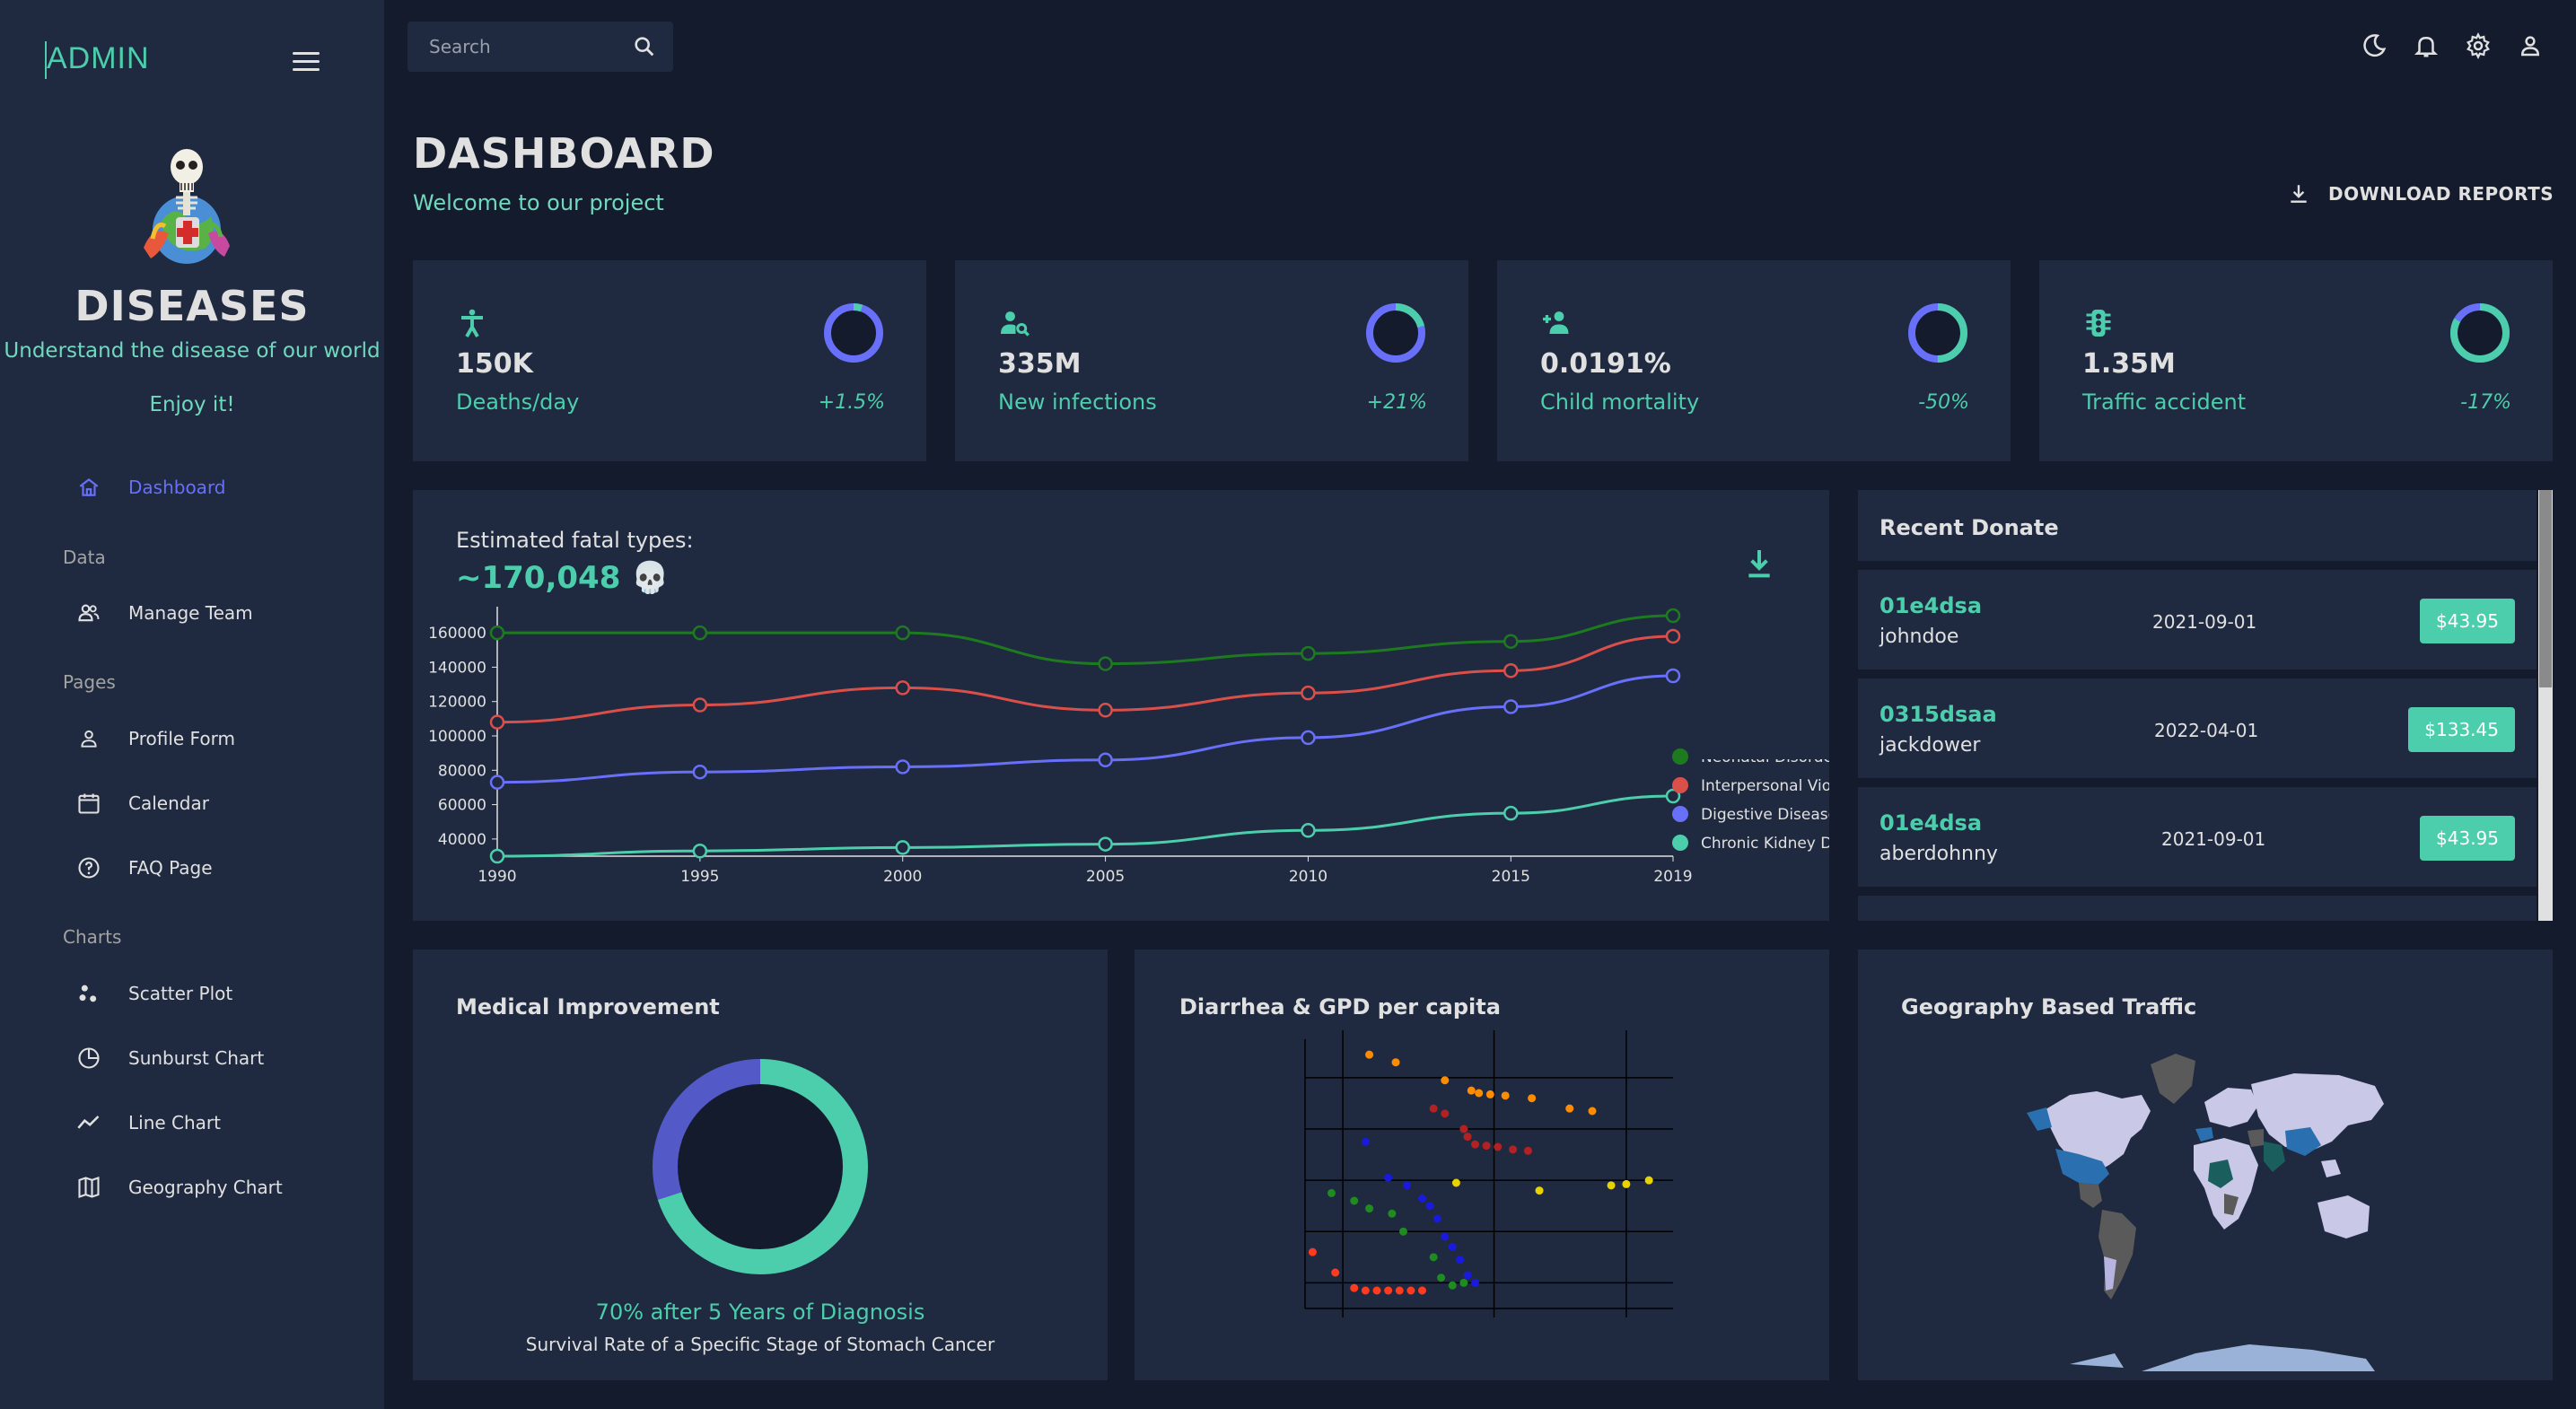 This screenshot has width=2576, height=1409. I want to click on dark-mode-icon, so click(2374, 46).